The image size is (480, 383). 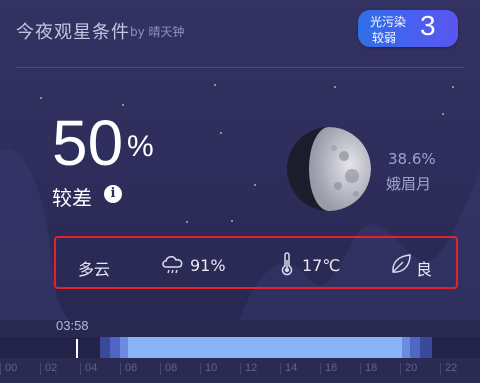 What do you see at coordinates (171, 368) in the screenshot?
I see `tick-label: 08` at bounding box center [171, 368].